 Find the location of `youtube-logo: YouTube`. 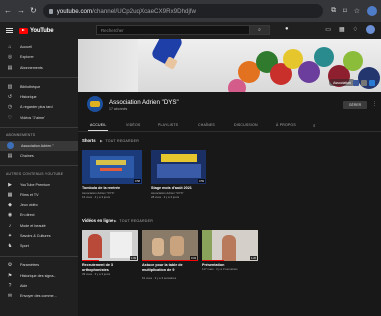

youtube-logo: YouTube is located at coordinates (36, 30).